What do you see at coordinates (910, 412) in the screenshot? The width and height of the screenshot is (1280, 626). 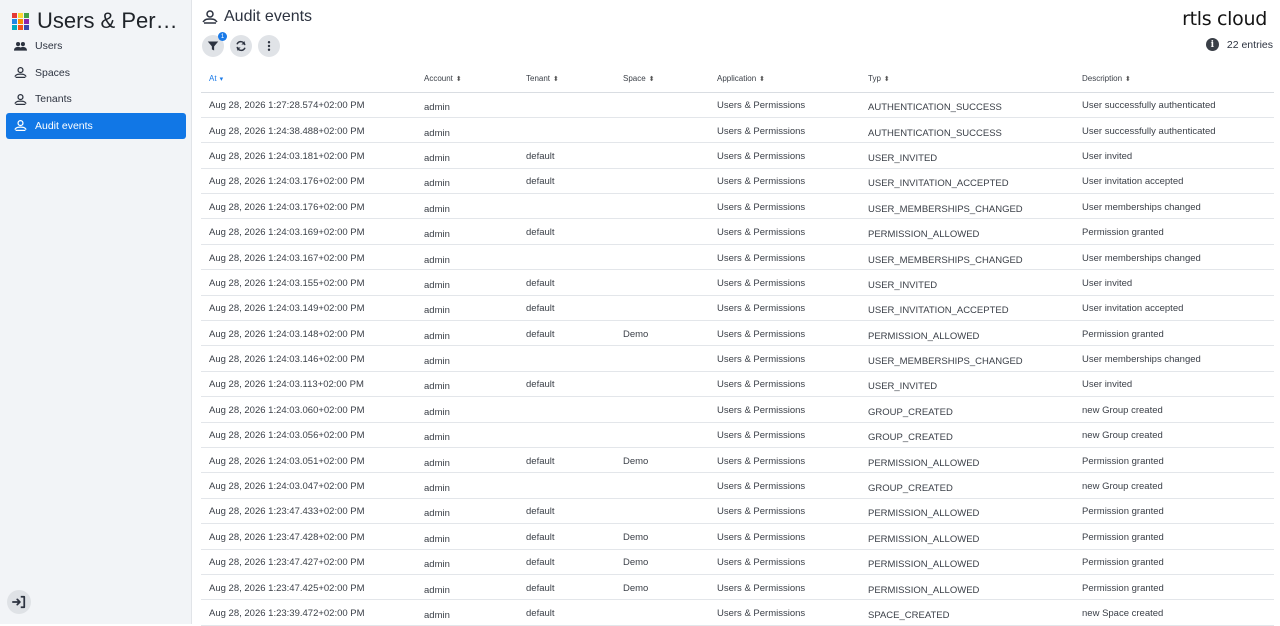 I see `cell-text: GROUP_CREATED` at bounding box center [910, 412].